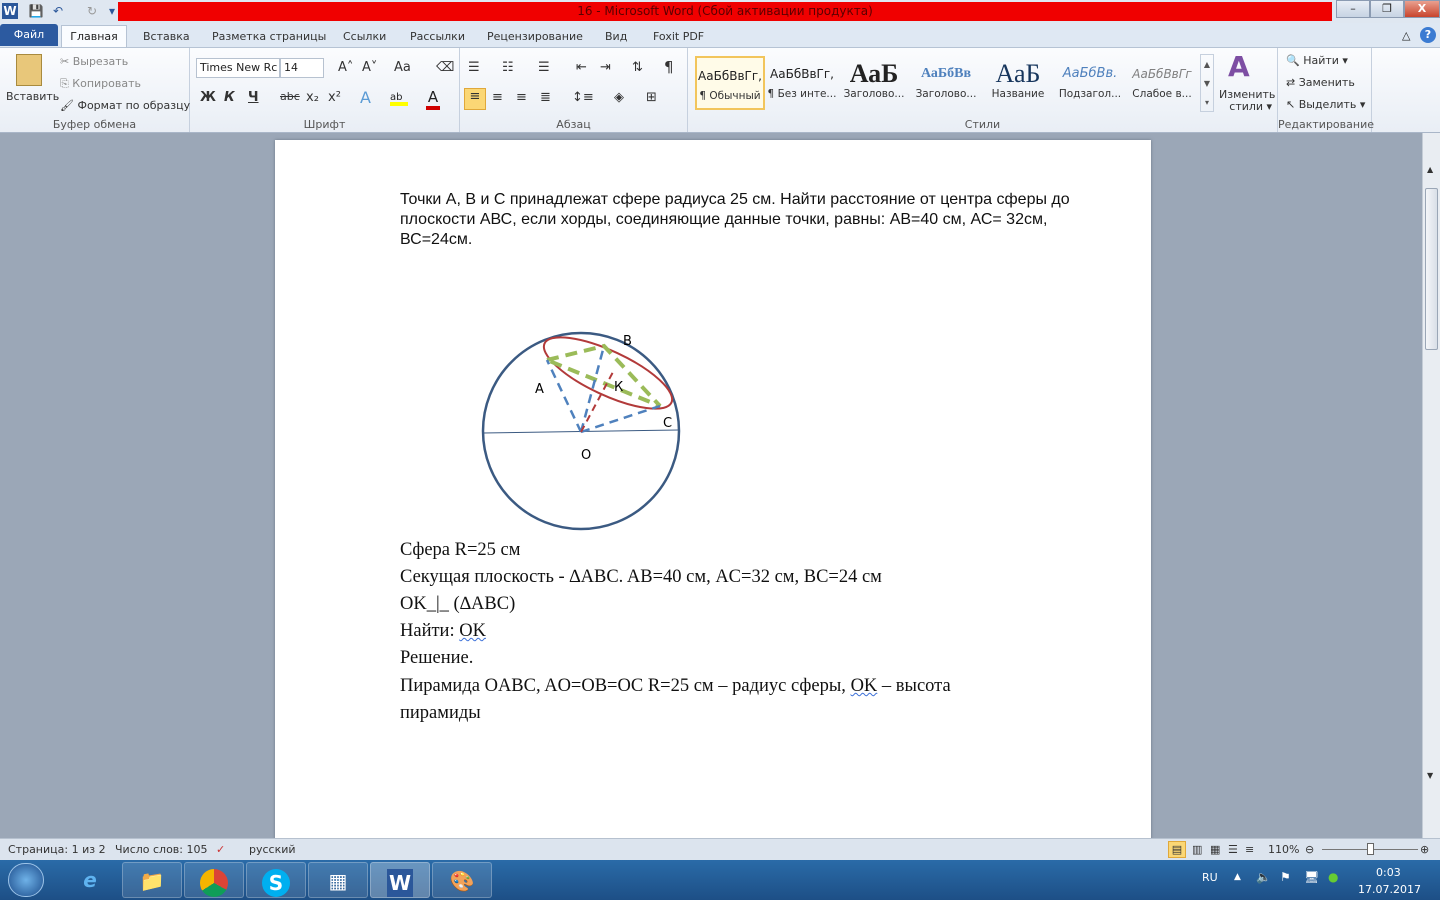  I want to click on scroll-thumb, so click(1431, 269).